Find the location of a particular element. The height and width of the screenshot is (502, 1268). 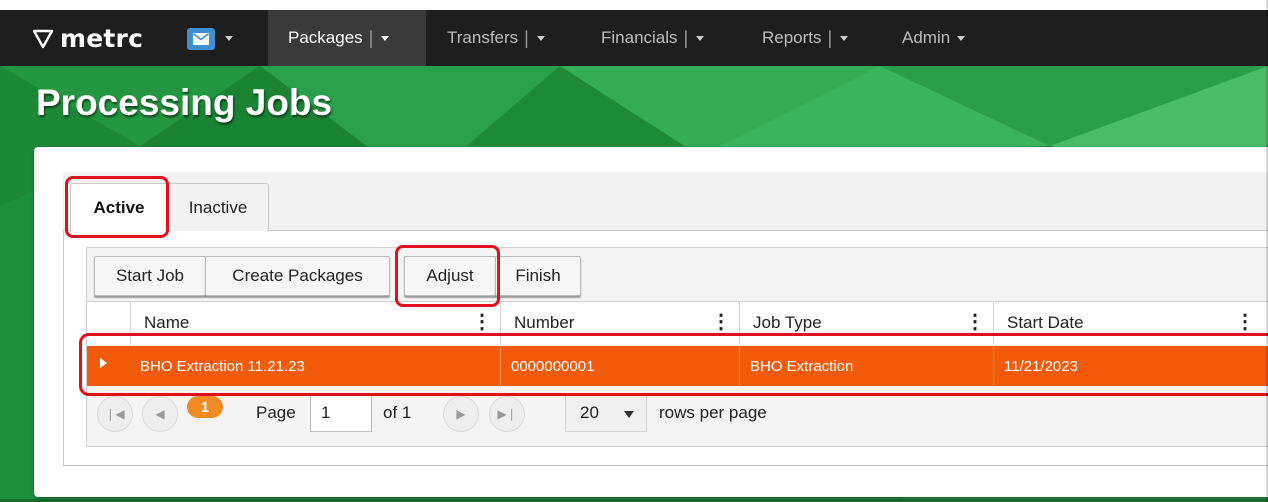

start-job-label: Start Job is located at coordinates (150, 275).